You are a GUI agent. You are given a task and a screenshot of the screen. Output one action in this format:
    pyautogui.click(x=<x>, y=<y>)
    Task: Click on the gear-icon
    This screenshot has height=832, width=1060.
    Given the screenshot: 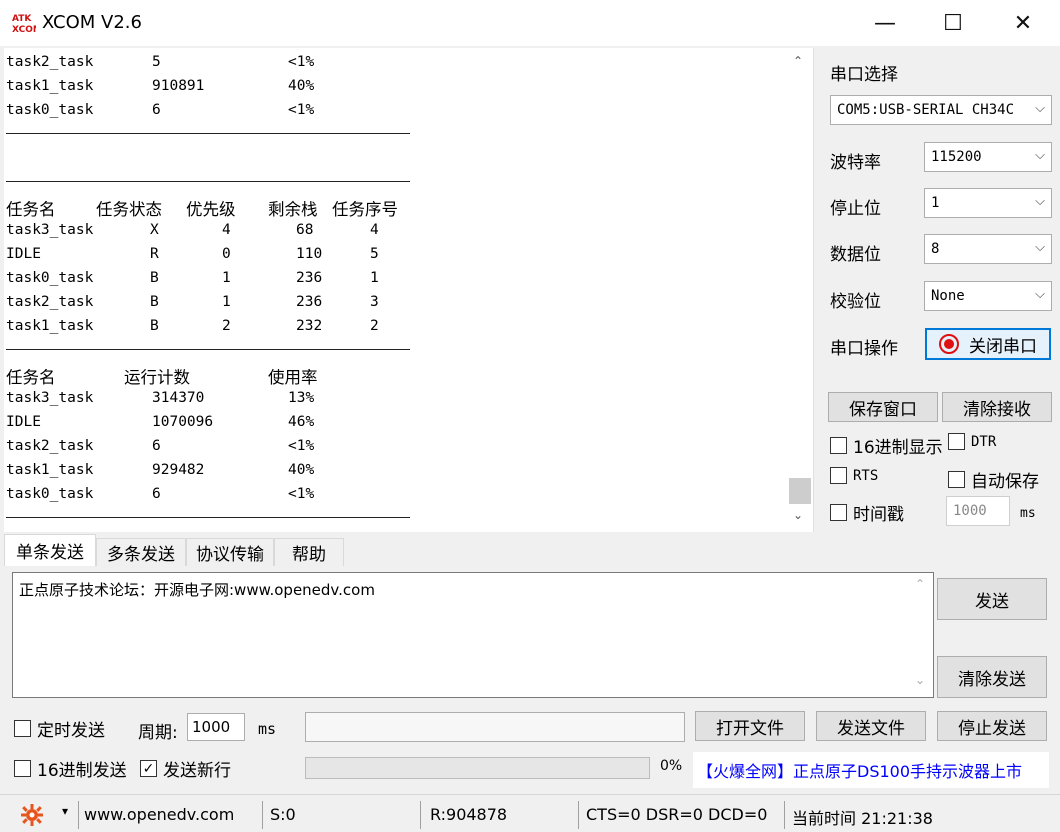 What is the action you would take?
    pyautogui.click(x=32, y=817)
    